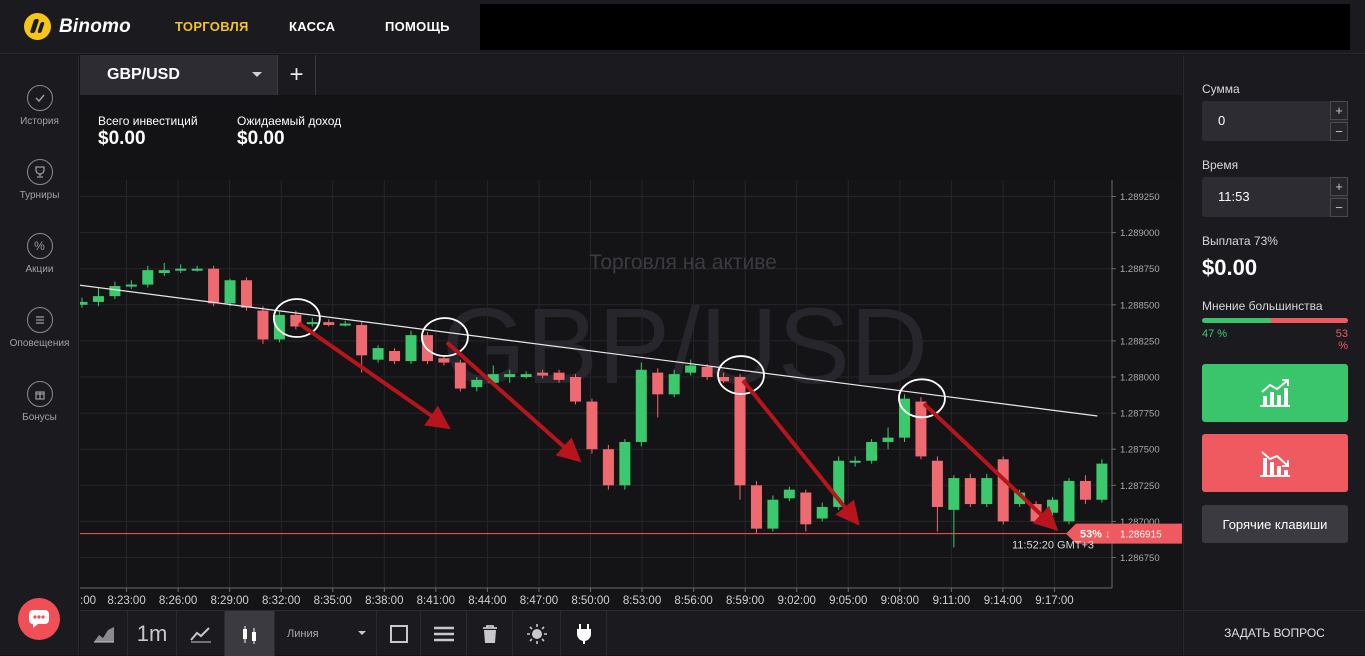 This screenshot has height=656, width=1365. Describe the element at coordinates (745, 601) in the screenshot. I see `x-tick-label: 8:59:00` at that location.